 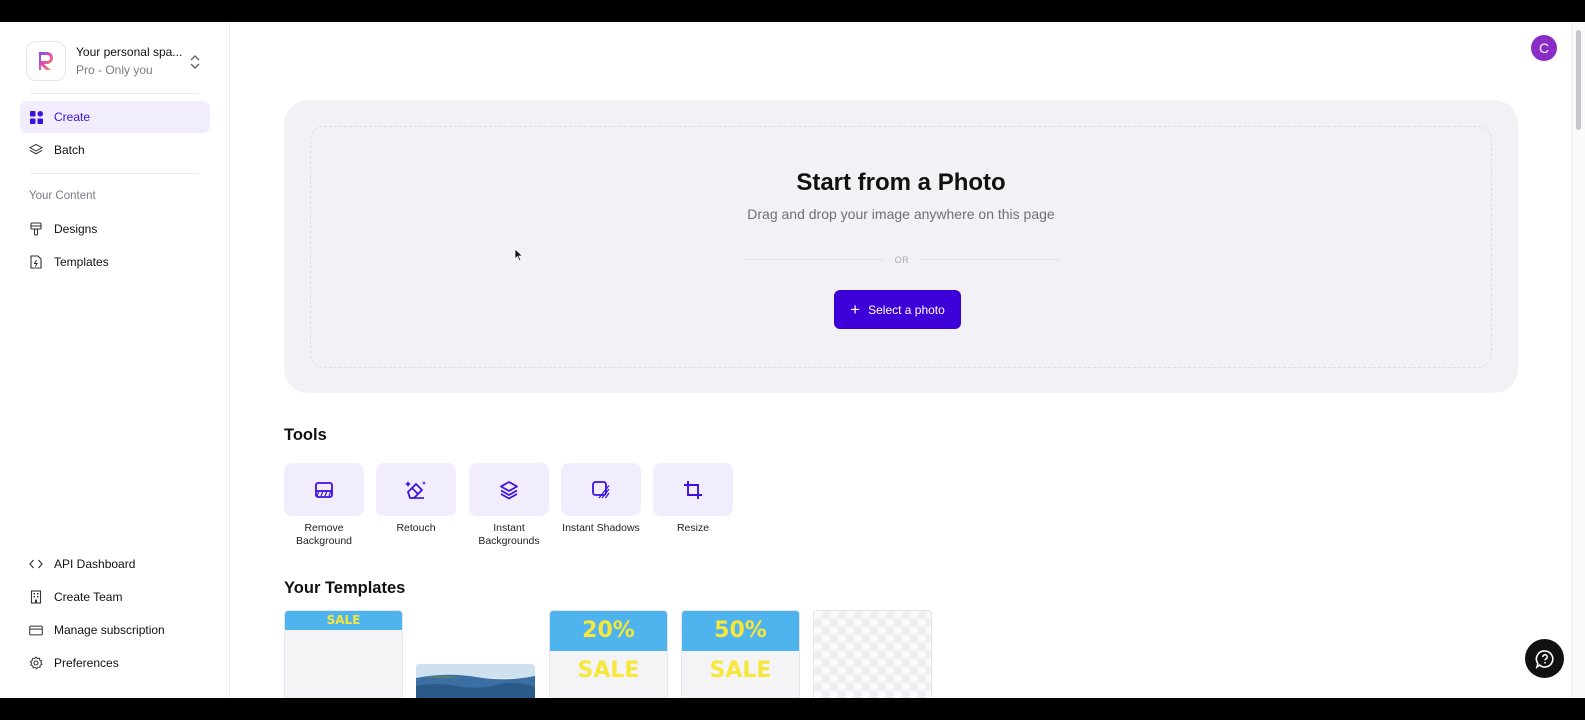 I want to click on sidebar-item-api-dashboard: API Dashboard, so click(x=115, y=564).